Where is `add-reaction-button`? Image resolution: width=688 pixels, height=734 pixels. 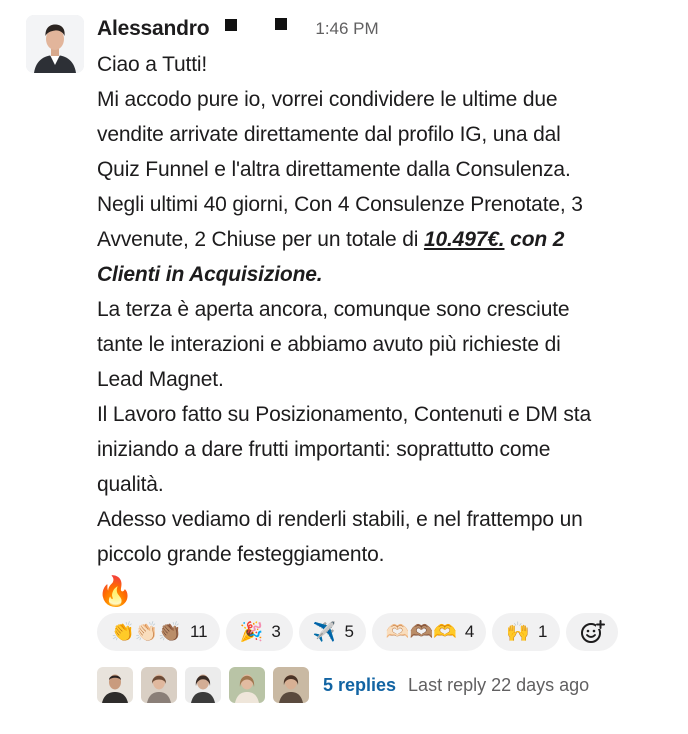 add-reaction-button is located at coordinates (591, 632).